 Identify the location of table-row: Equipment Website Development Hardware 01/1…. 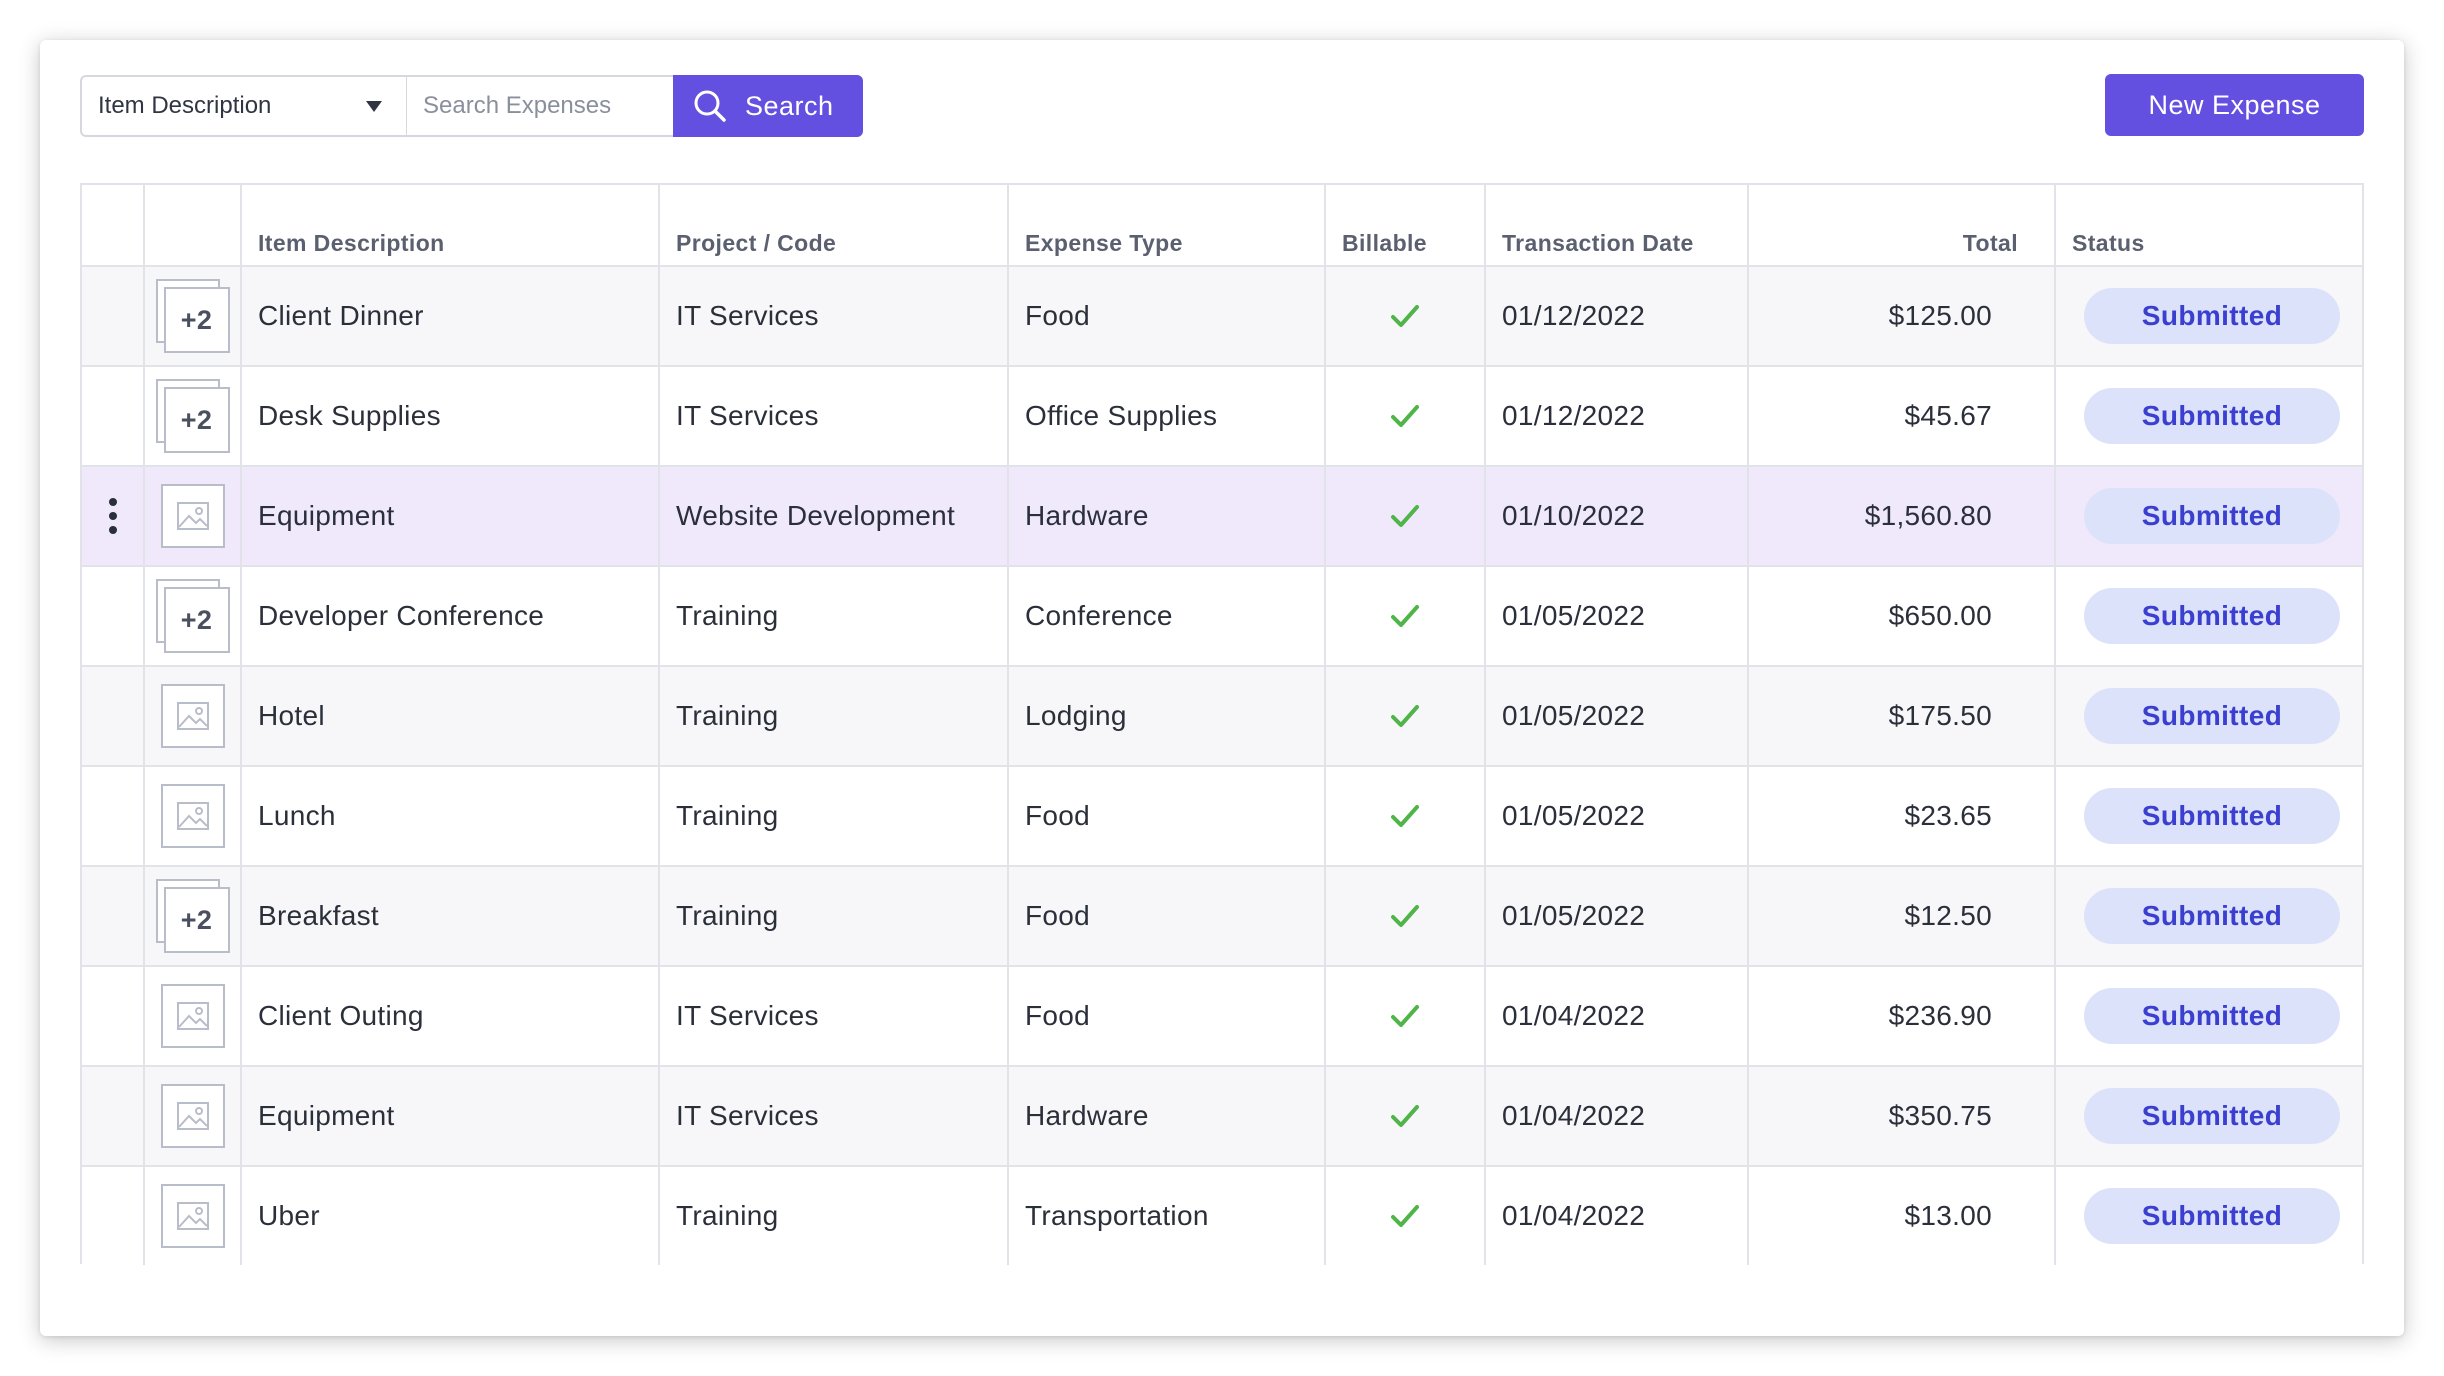
(1222, 515).